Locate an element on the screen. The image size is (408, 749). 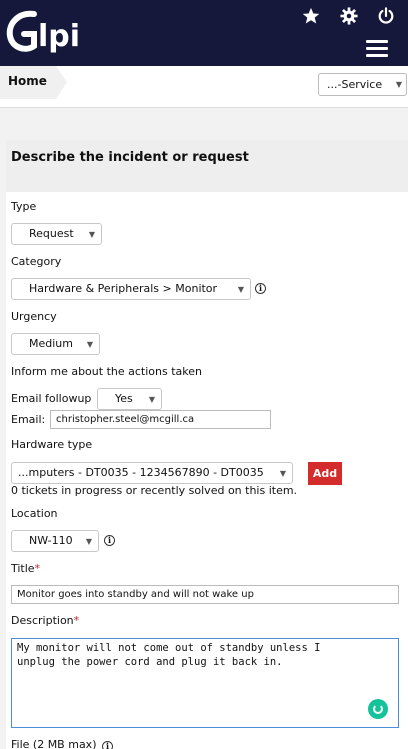
top-header: lpi is located at coordinates (204, 33).